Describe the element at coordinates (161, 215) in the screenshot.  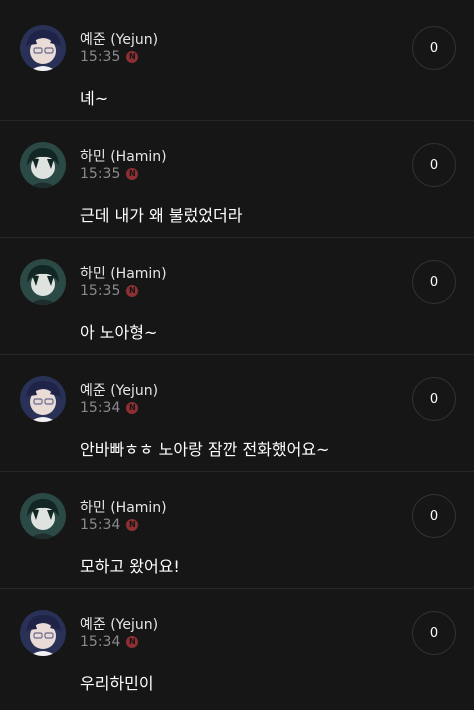
I see `message-text: 근데 내가 왜 불렀었더라` at that location.